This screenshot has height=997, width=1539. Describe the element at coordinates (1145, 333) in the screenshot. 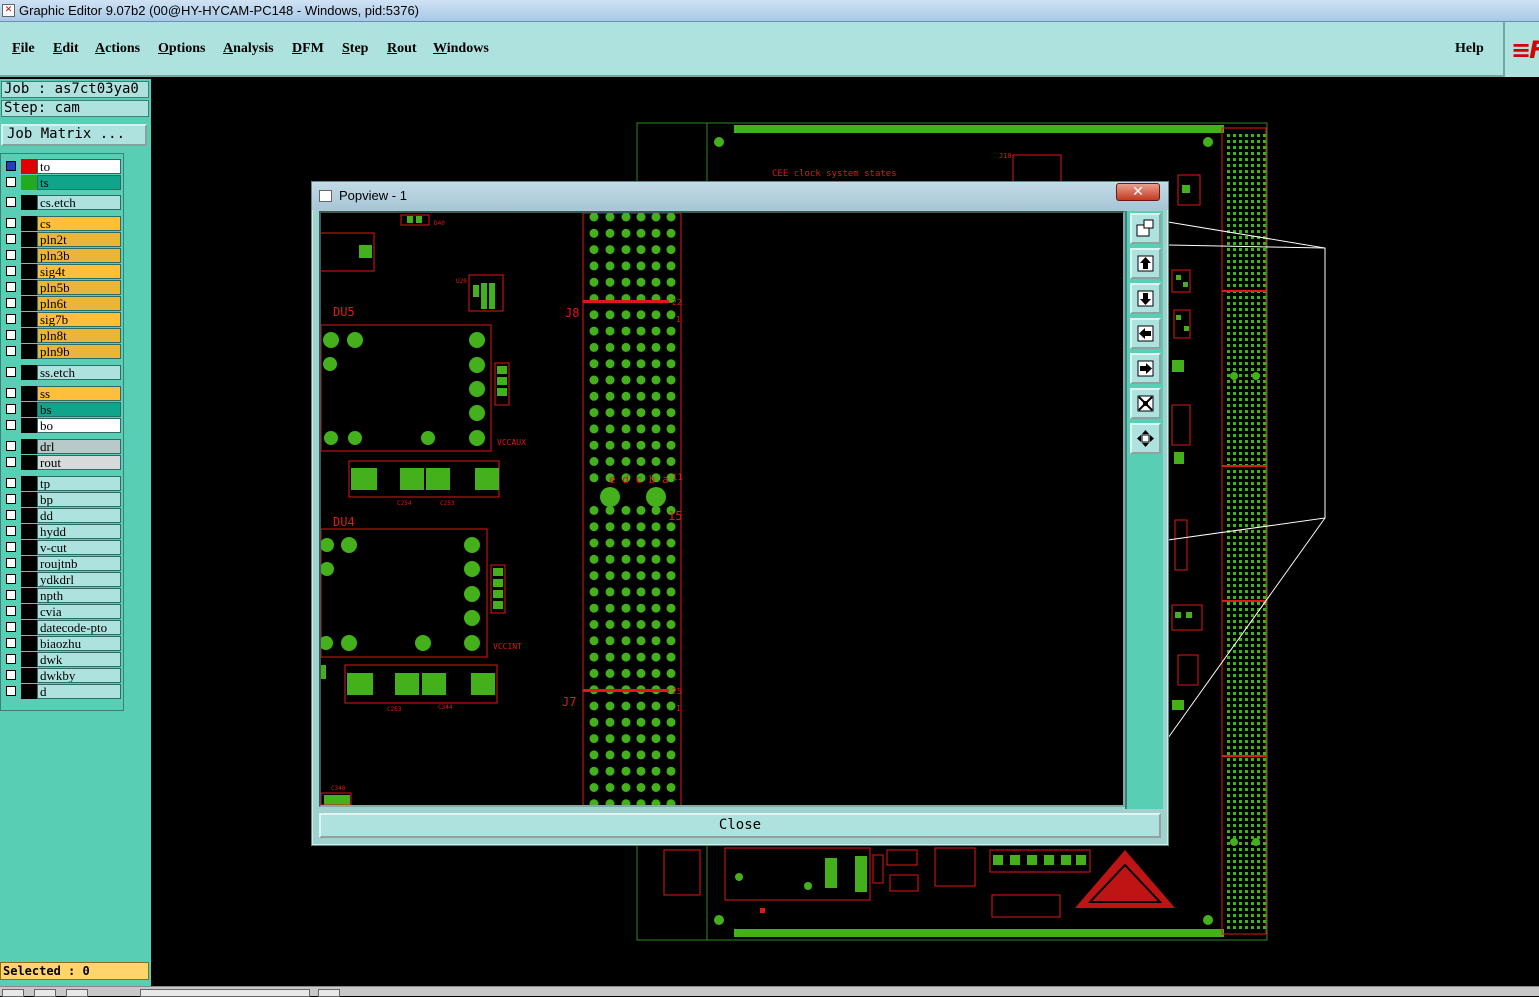

I see `pan-left-icon` at that location.